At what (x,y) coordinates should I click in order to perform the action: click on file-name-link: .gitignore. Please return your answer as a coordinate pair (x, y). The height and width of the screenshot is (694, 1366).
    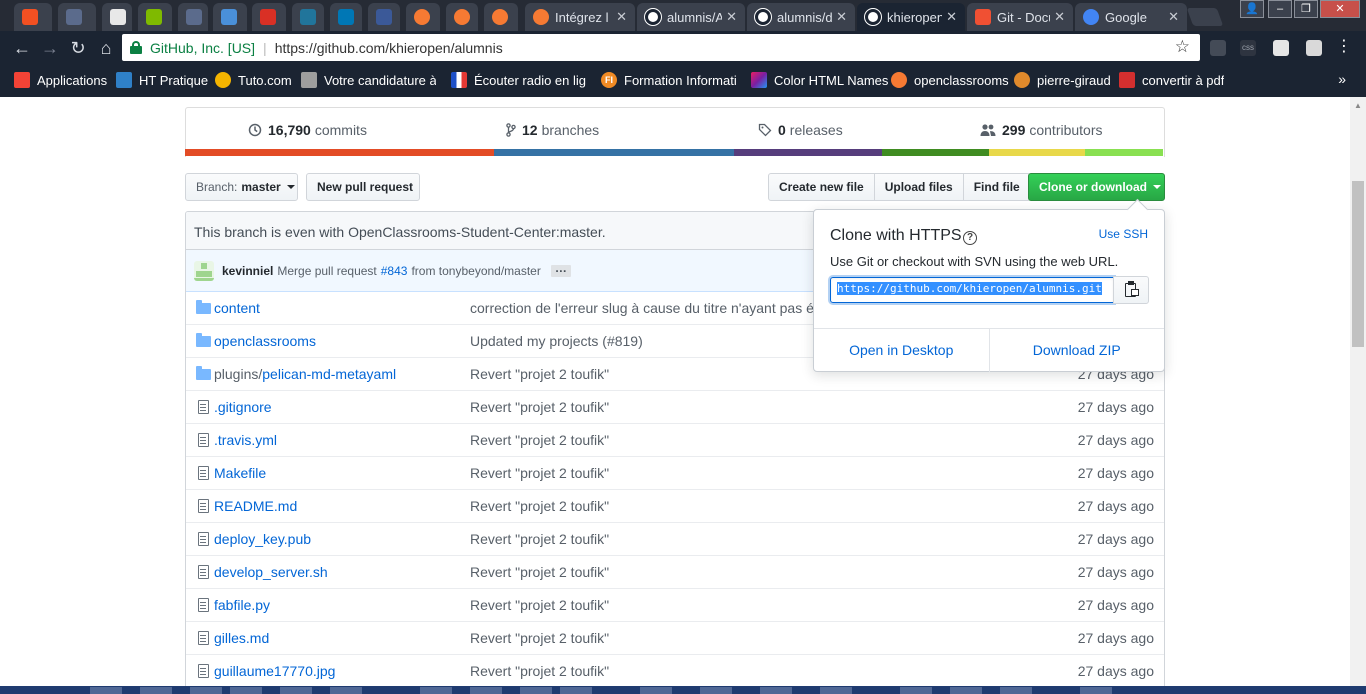
    Looking at the image, I should click on (243, 407).